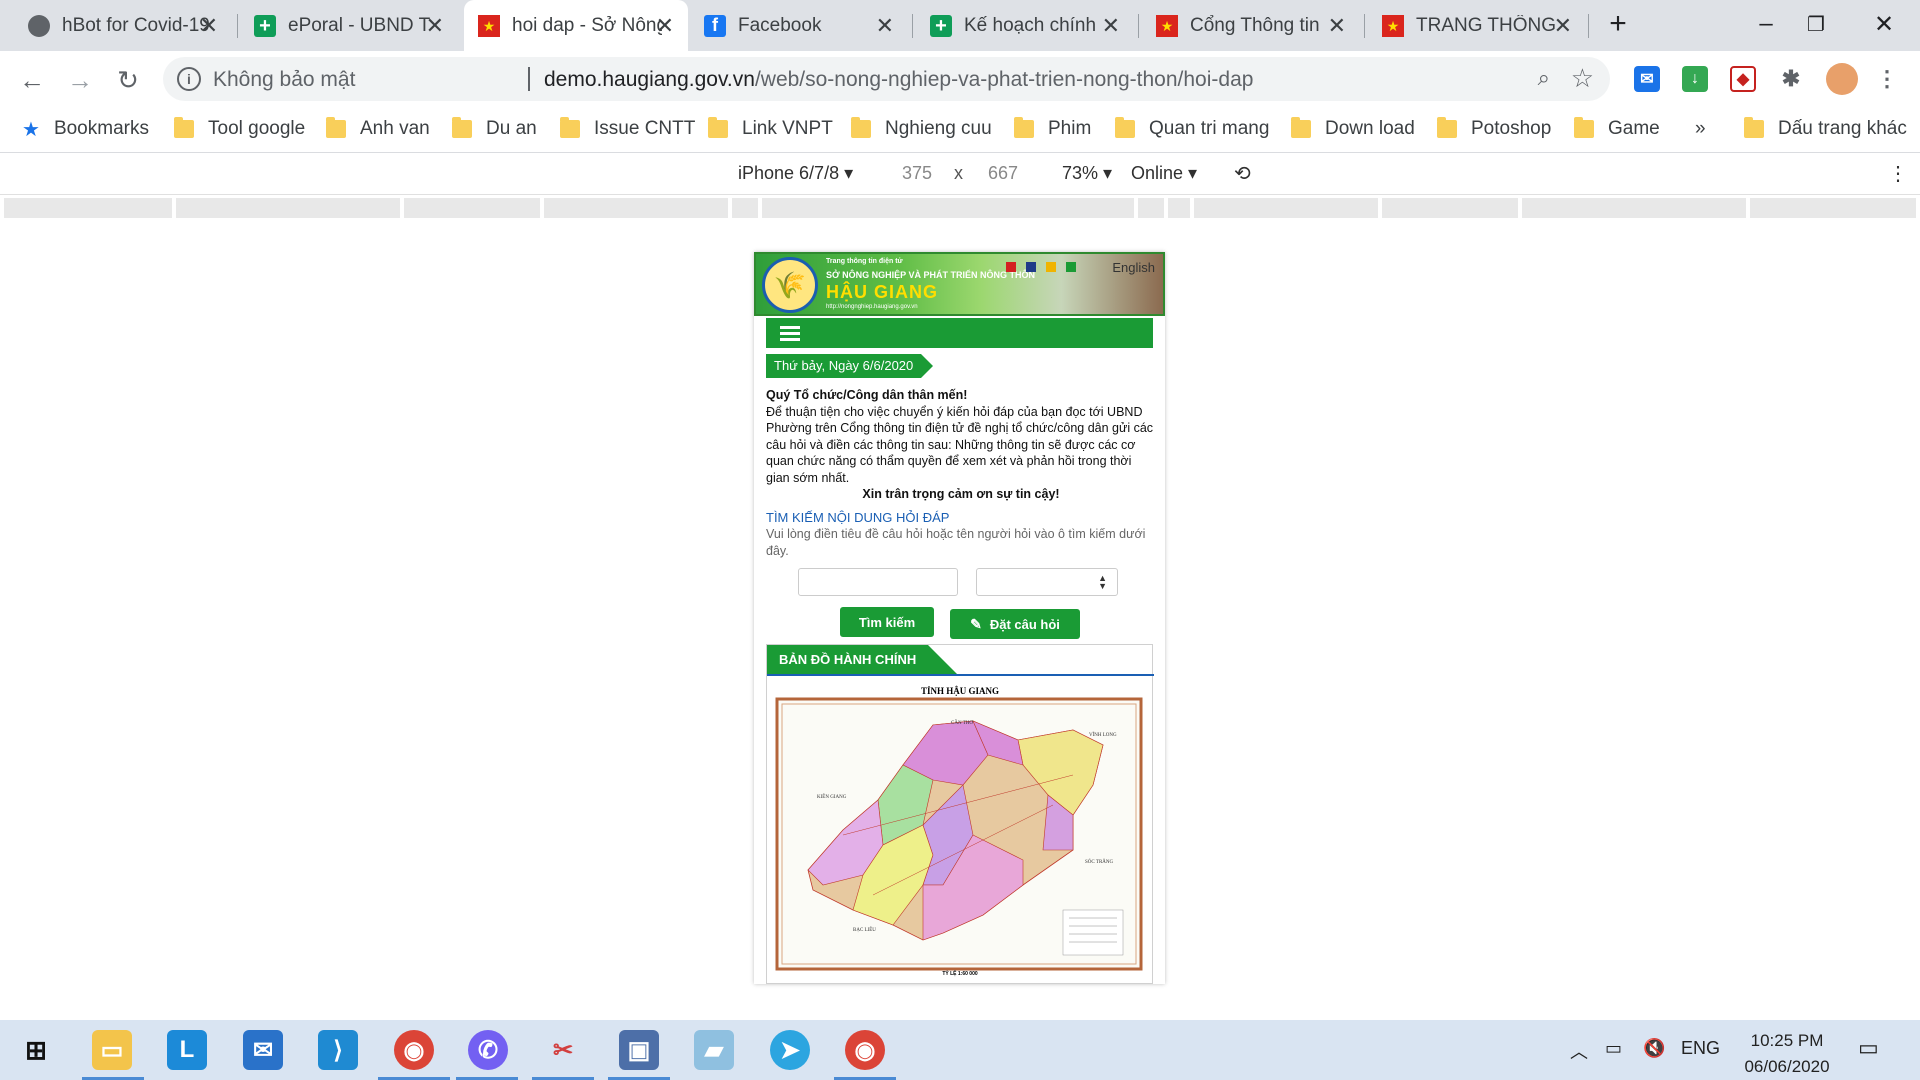 Image resolution: width=1920 pixels, height=1080 pixels. Describe the element at coordinates (1133, 267) in the screenshot. I see `language-link: English` at that location.